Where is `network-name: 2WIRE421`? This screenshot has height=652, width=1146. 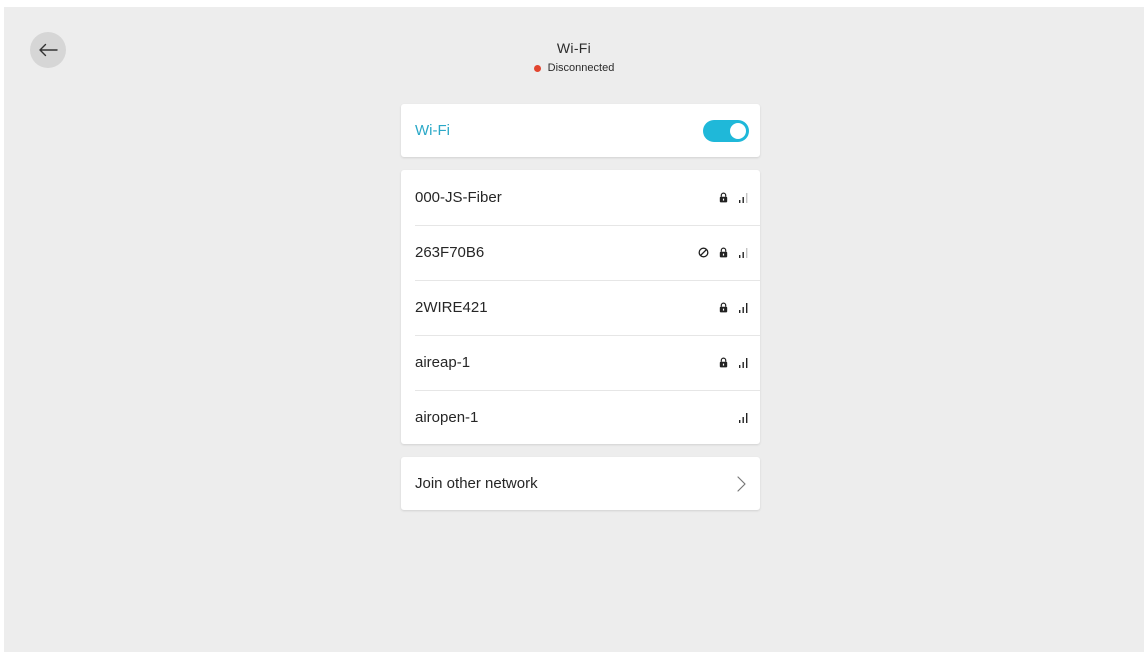
network-name: 2WIRE421 is located at coordinates (451, 307).